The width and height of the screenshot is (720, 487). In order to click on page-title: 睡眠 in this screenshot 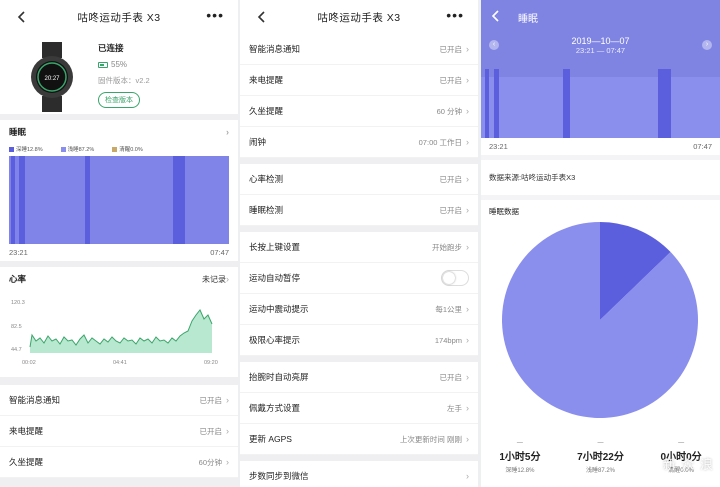, I will do `click(528, 19)`.